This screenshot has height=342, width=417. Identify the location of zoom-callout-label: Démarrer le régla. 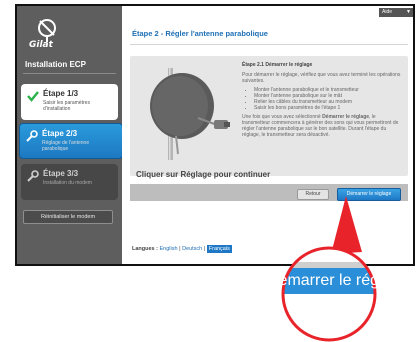
(329, 280).